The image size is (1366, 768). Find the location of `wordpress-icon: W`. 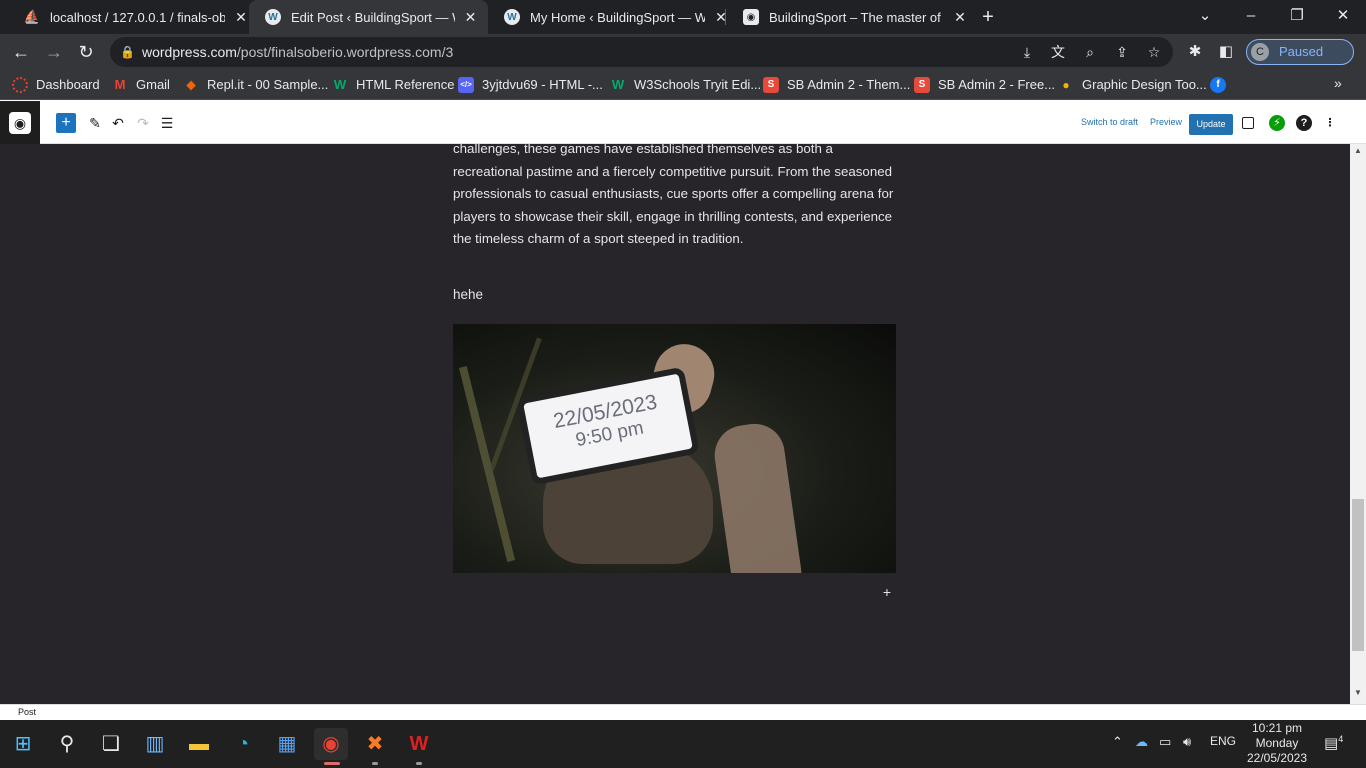

wordpress-icon: W is located at coordinates (512, 17).